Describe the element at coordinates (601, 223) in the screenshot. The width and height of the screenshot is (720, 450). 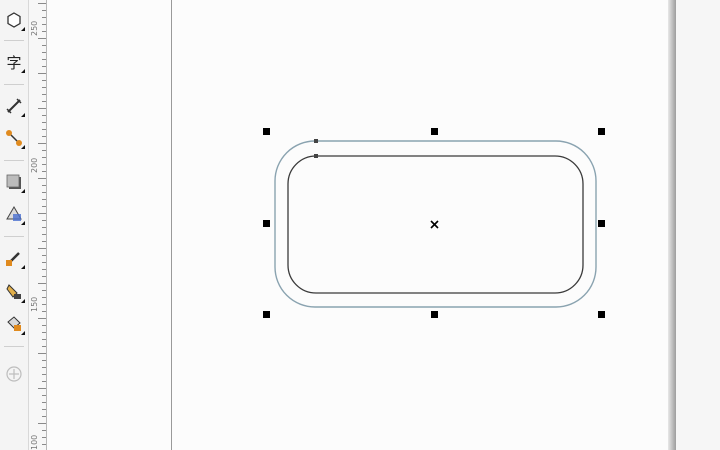
I see `selection-handle-right` at that location.